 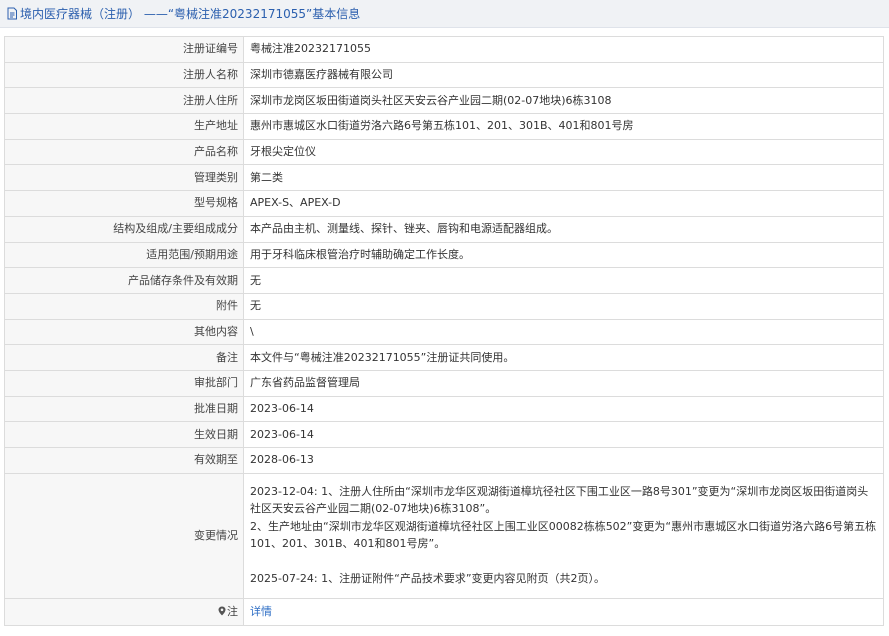 What do you see at coordinates (563, 460) in the screenshot?
I see `row-value: 2028-06-13` at bounding box center [563, 460].